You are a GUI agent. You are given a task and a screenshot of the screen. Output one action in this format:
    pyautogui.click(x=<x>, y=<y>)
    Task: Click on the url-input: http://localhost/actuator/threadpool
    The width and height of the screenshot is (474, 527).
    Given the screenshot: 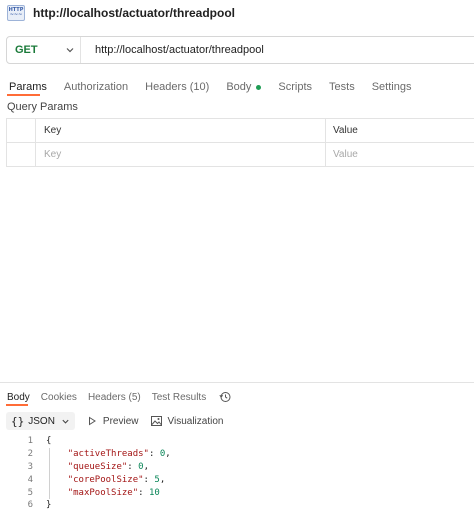 What is the action you would take?
    pyautogui.click(x=179, y=50)
    